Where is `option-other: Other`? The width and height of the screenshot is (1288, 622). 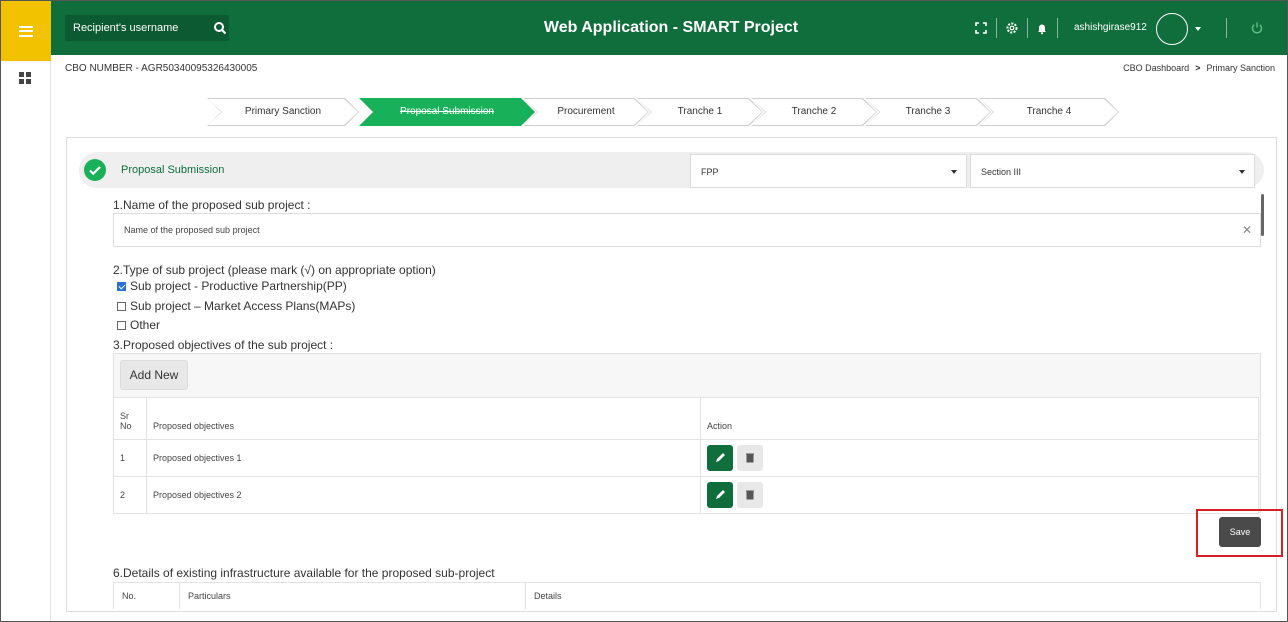 option-other: Other is located at coordinates (138, 325).